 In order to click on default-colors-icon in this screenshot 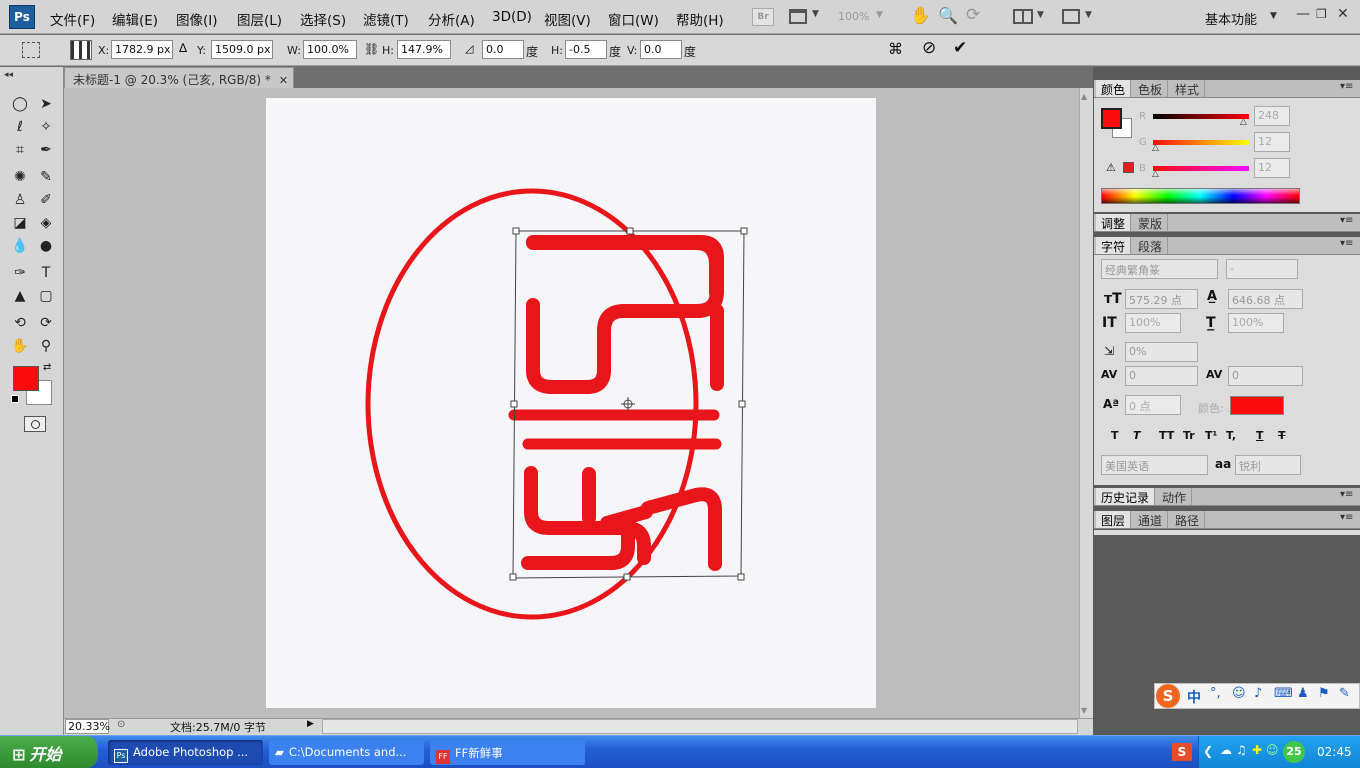, I will do `click(15, 399)`.